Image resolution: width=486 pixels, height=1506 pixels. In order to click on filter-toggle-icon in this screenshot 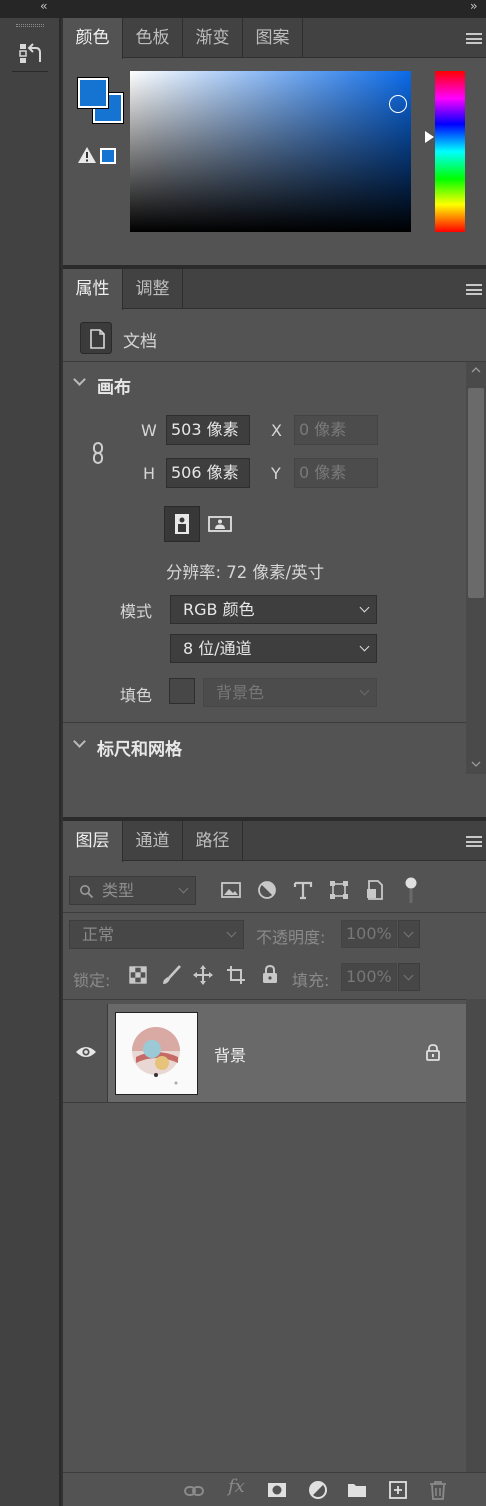, I will do `click(411, 890)`.